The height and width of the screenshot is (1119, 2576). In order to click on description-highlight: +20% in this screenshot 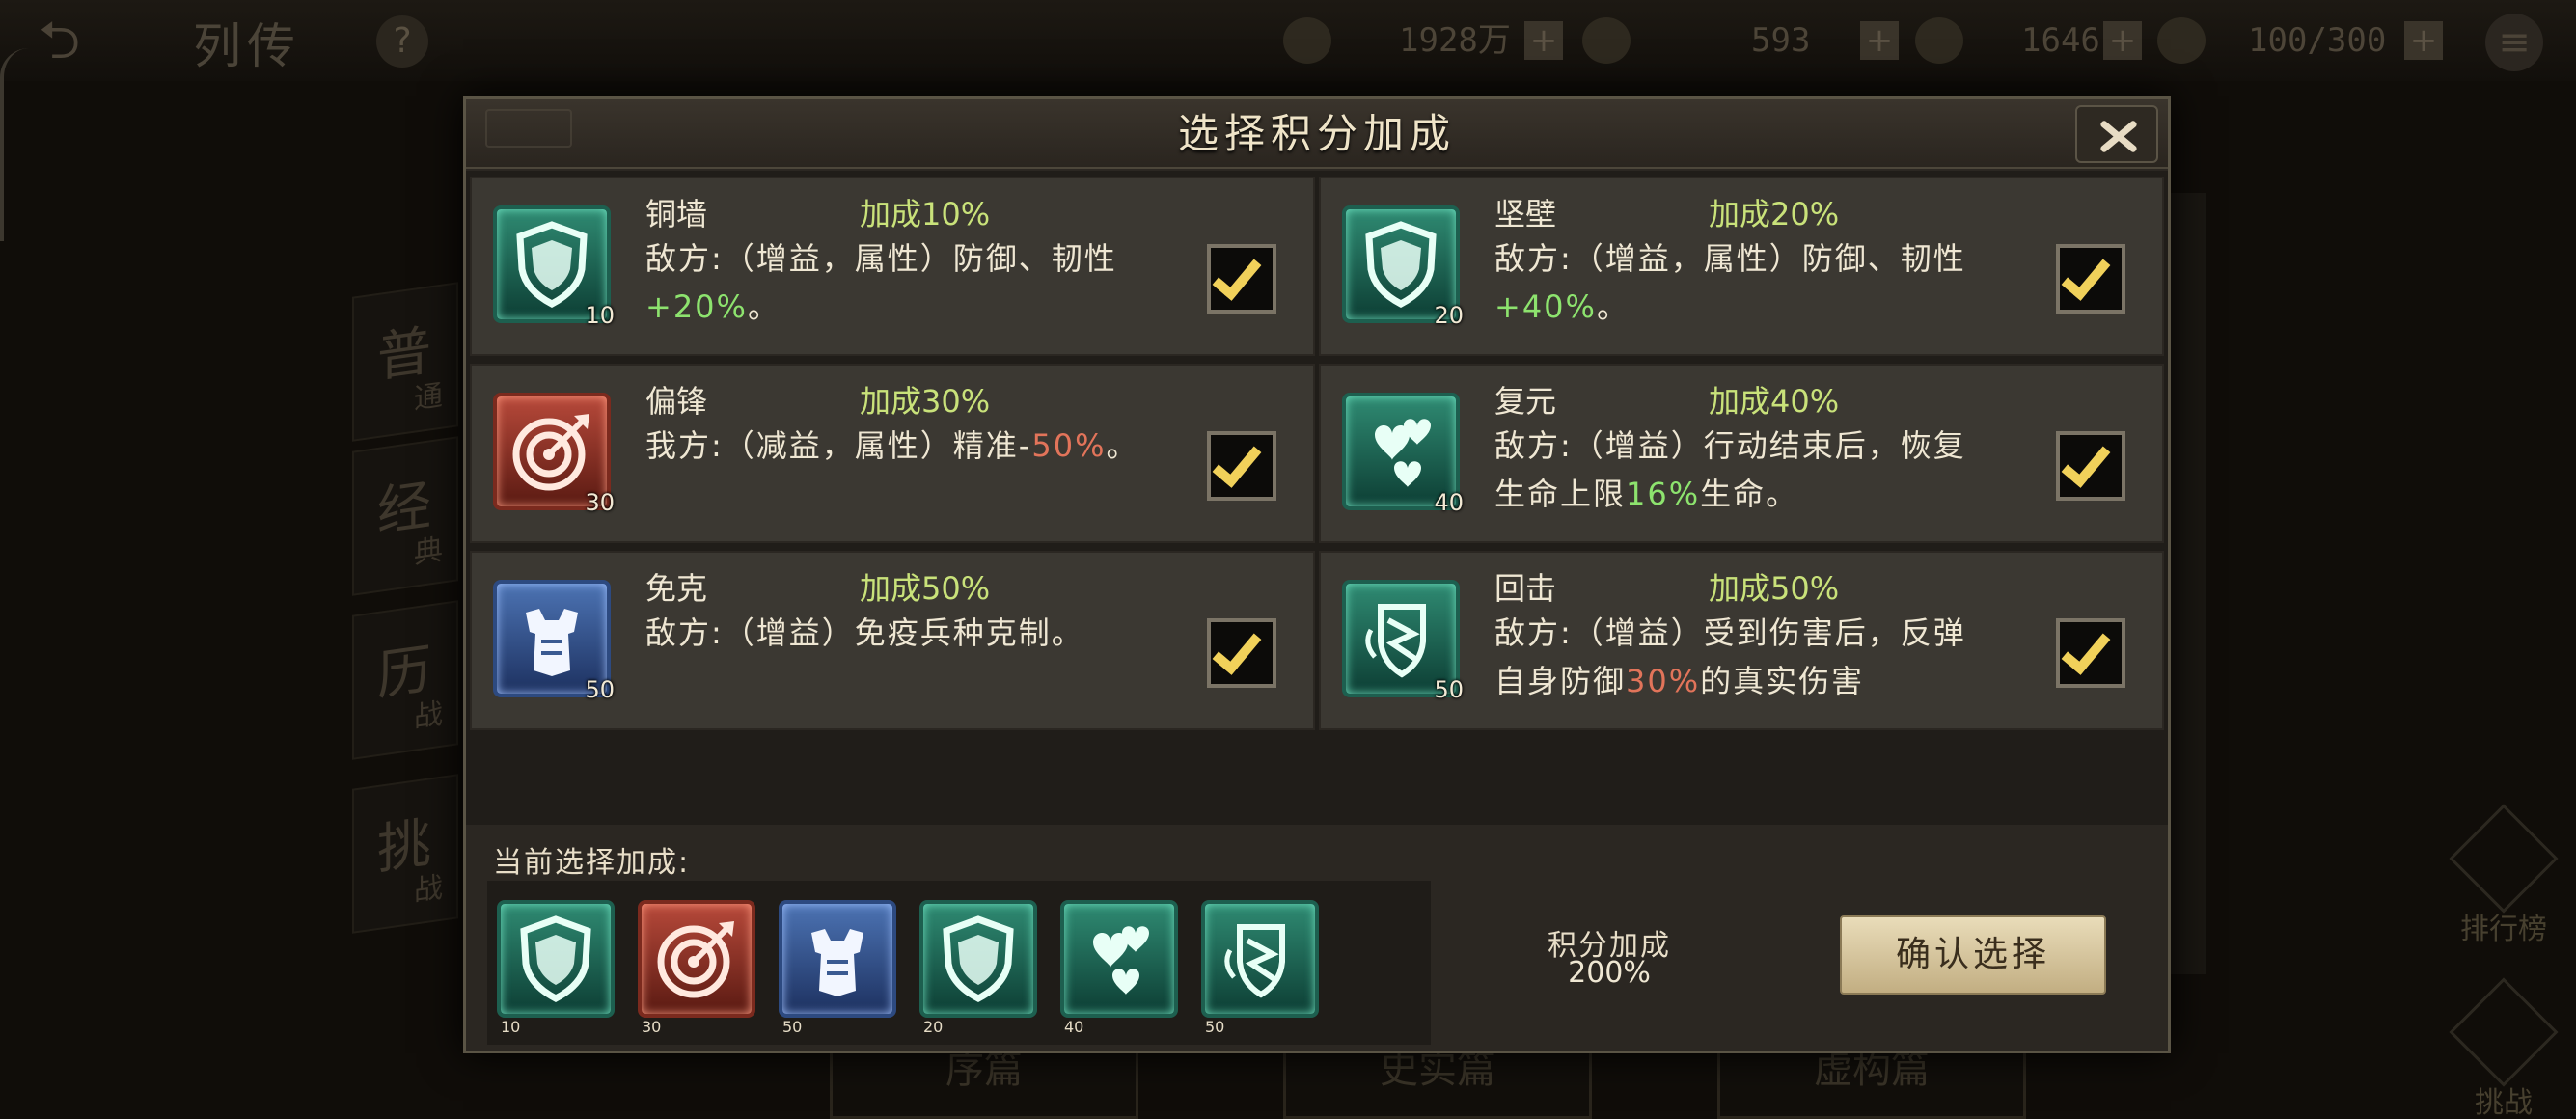, I will do `click(696, 306)`.